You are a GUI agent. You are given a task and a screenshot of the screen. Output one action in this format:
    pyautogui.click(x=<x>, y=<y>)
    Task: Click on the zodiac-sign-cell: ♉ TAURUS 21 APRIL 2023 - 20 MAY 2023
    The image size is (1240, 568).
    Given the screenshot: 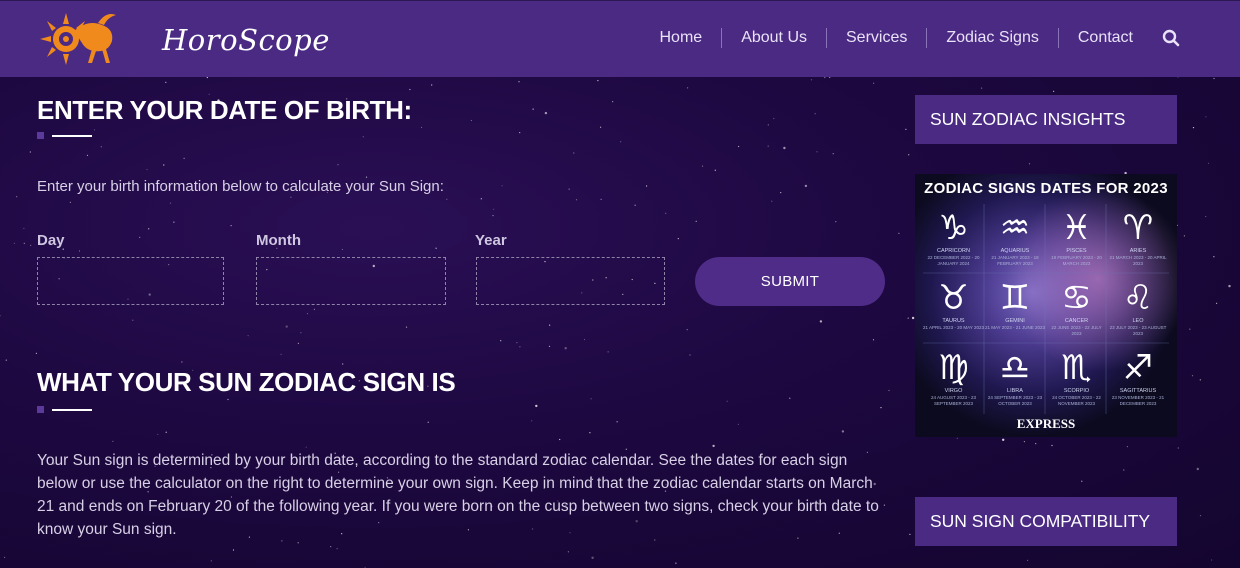 What is the action you would take?
    pyautogui.click(x=953, y=309)
    